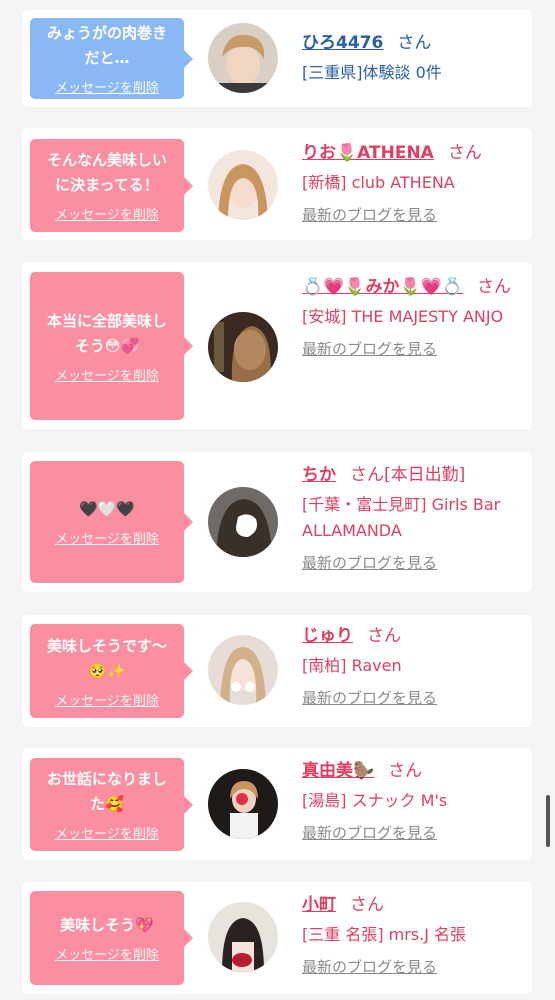 The width and height of the screenshot is (555, 1000). Describe the element at coordinates (412, 58) in the screenshot. I see `user-info: ひろ4476 さん [三重県]体験談 0件` at that location.